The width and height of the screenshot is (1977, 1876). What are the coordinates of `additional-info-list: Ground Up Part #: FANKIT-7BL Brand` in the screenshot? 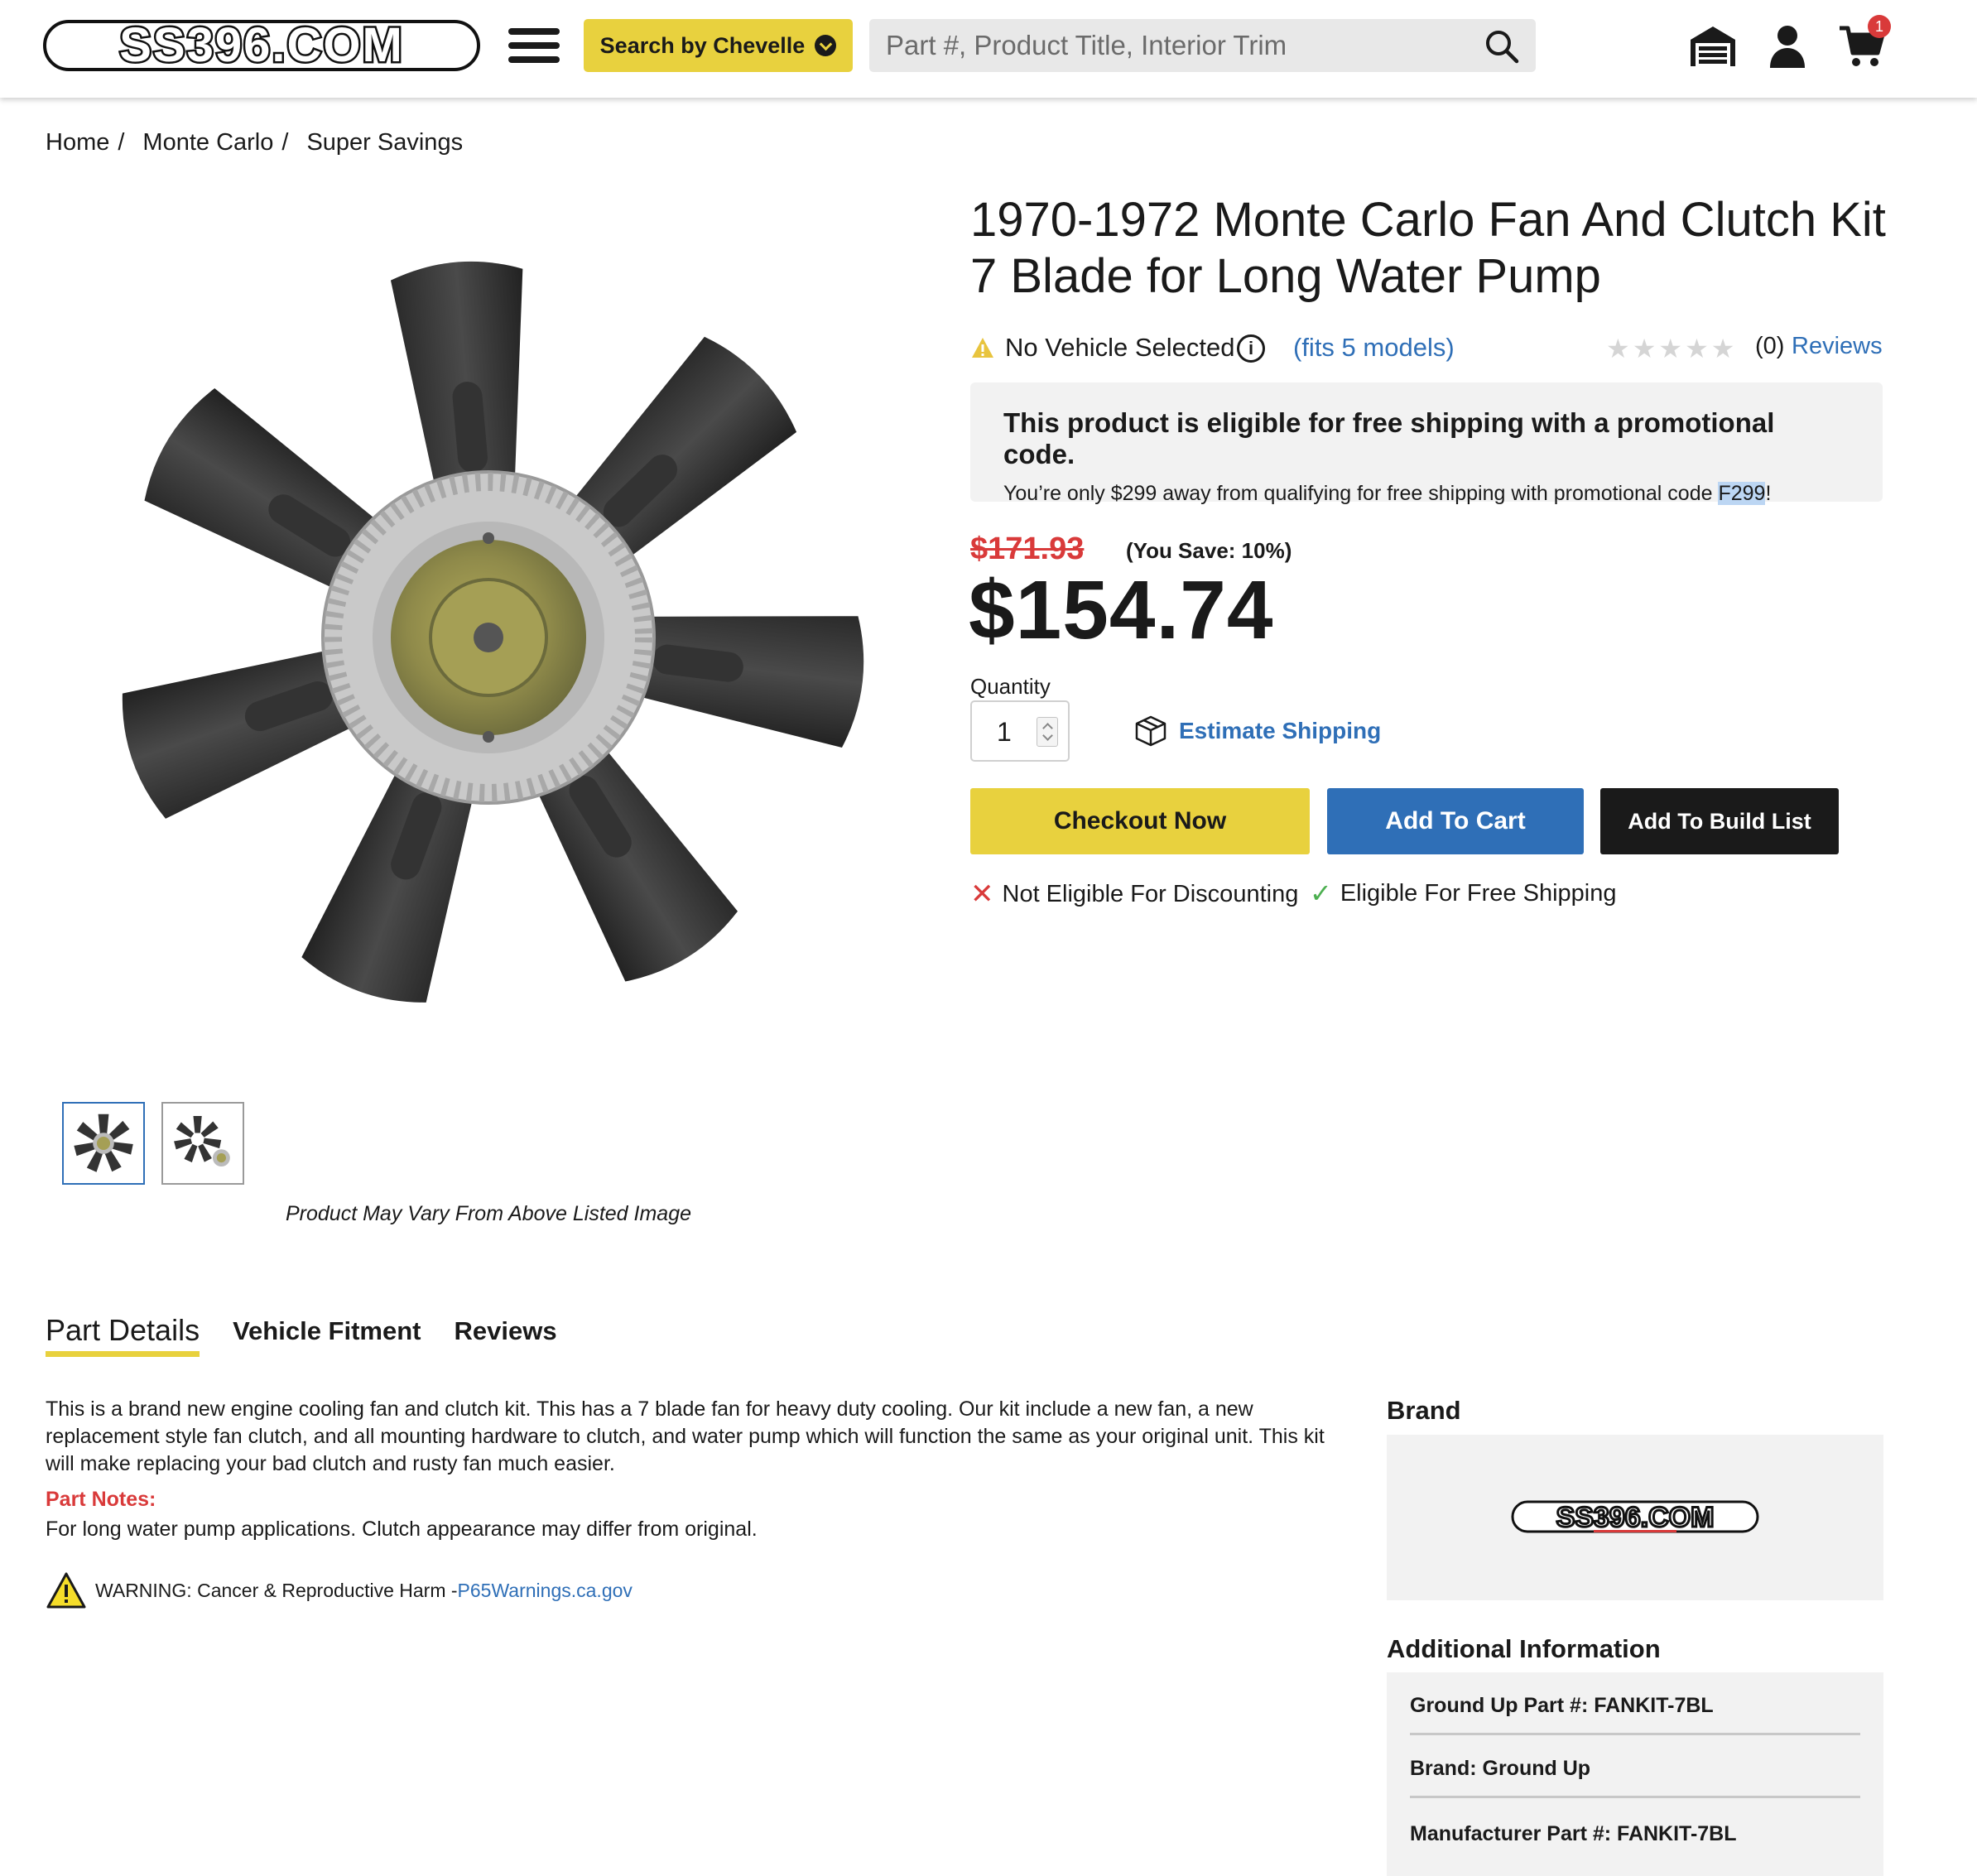 It's located at (1635, 1774).